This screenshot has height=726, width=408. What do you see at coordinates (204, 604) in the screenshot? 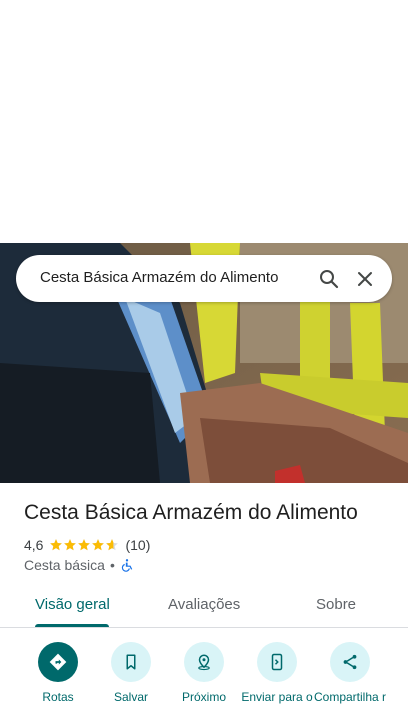
I see `tab-reviews: Avaliações` at bounding box center [204, 604].